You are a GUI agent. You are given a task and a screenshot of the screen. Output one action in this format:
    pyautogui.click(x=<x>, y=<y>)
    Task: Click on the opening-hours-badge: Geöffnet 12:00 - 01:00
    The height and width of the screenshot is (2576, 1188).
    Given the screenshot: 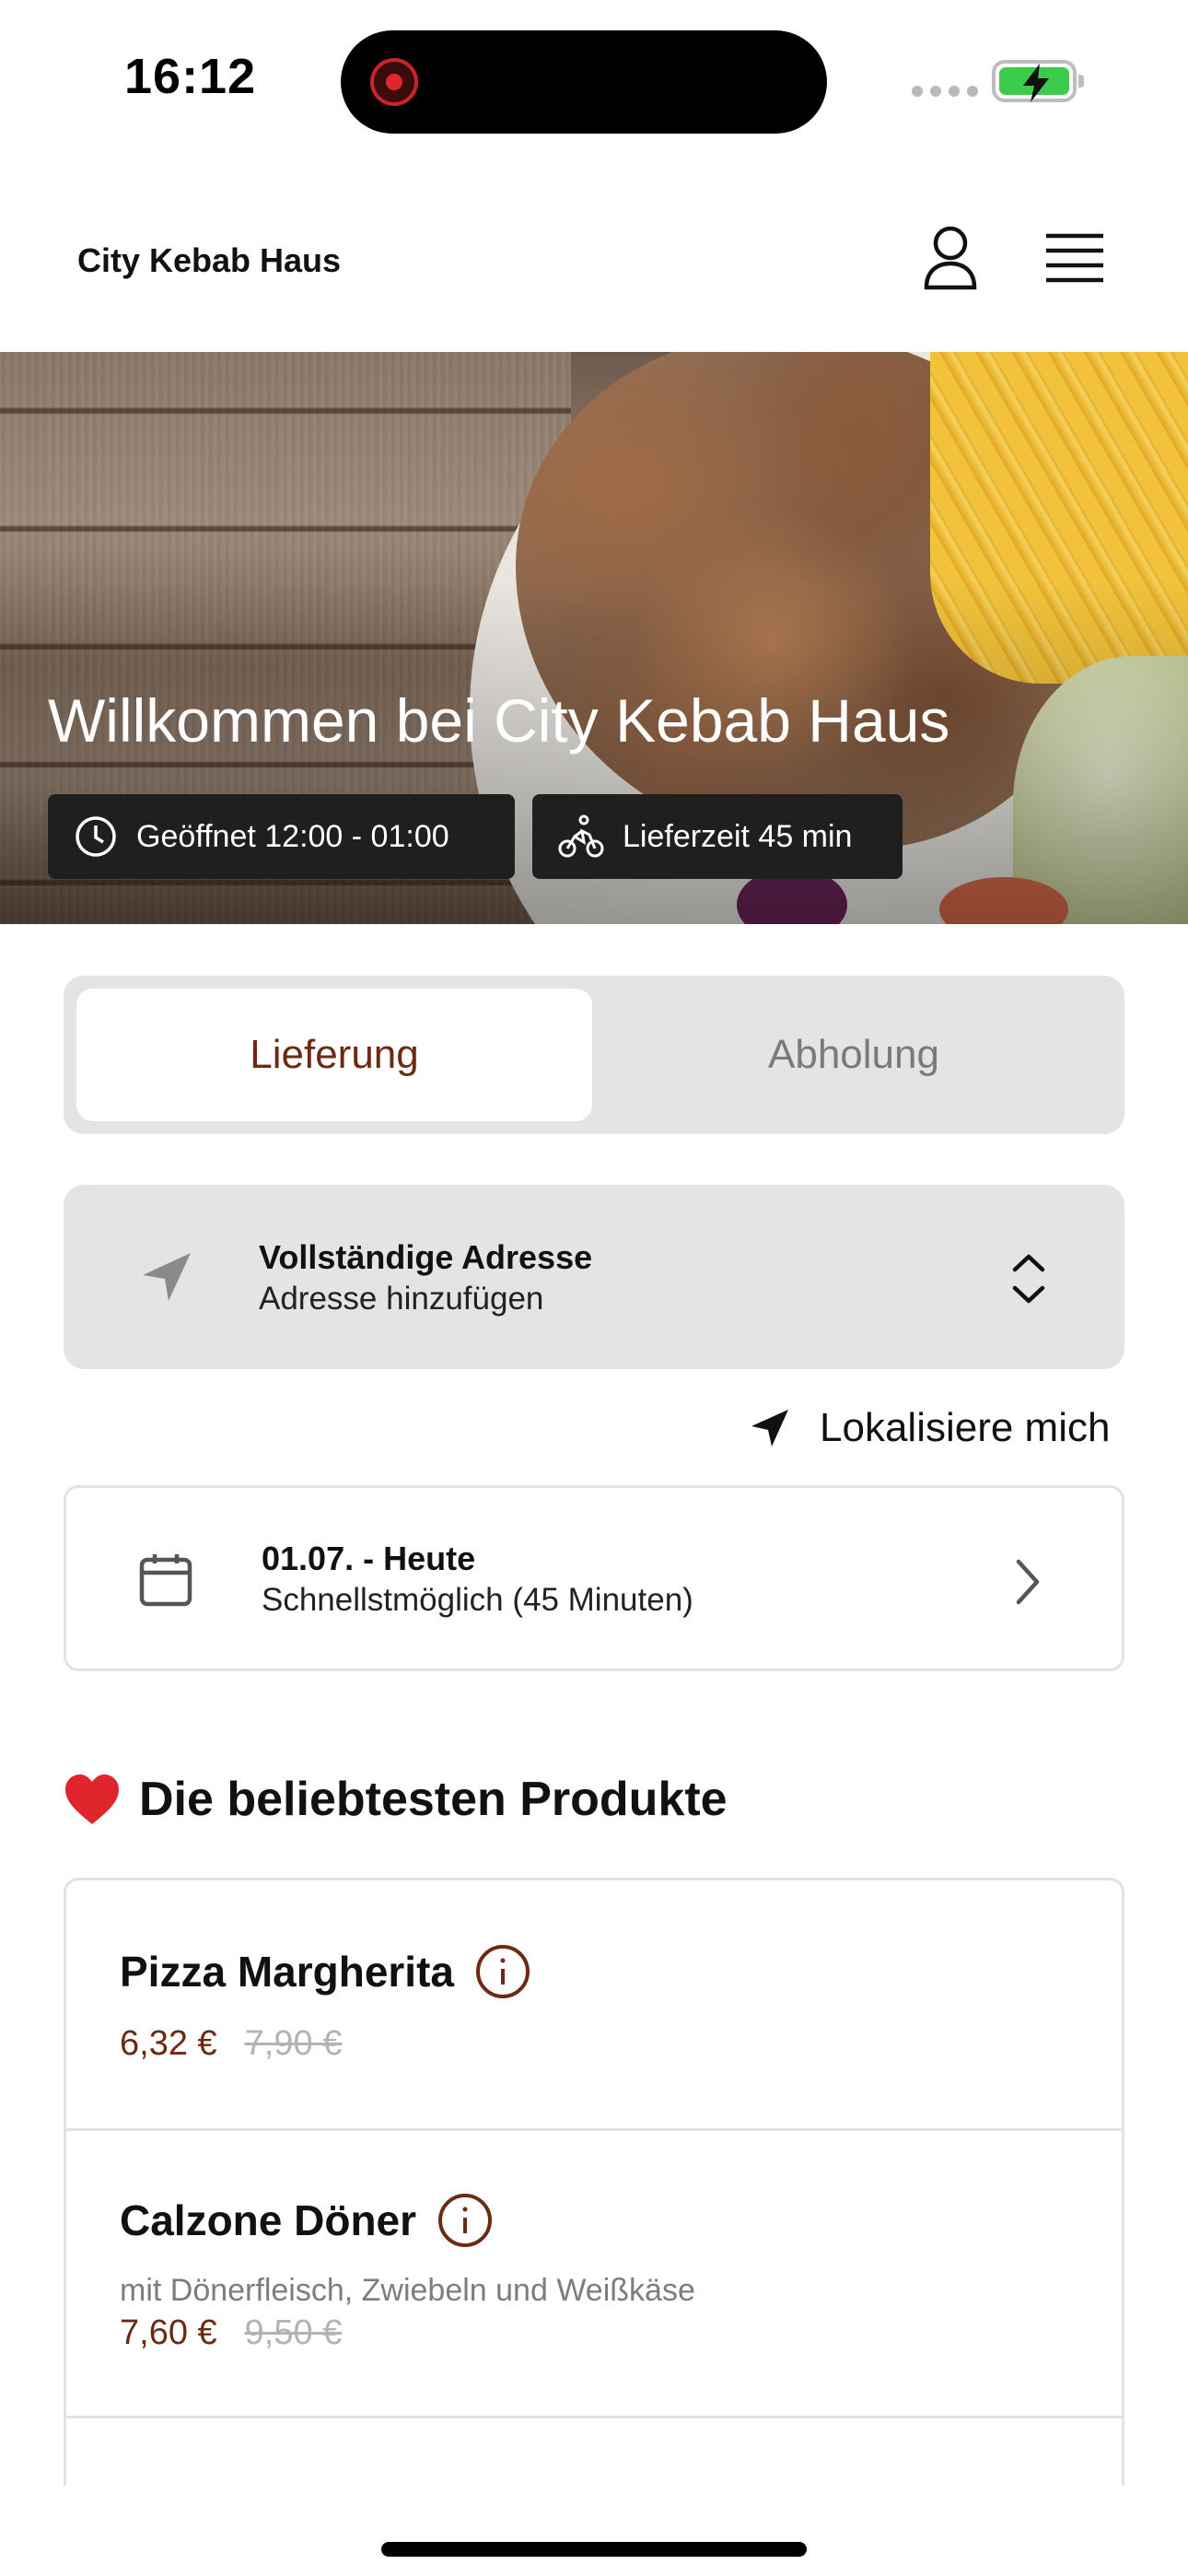 What is the action you would take?
    pyautogui.click(x=281, y=837)
    